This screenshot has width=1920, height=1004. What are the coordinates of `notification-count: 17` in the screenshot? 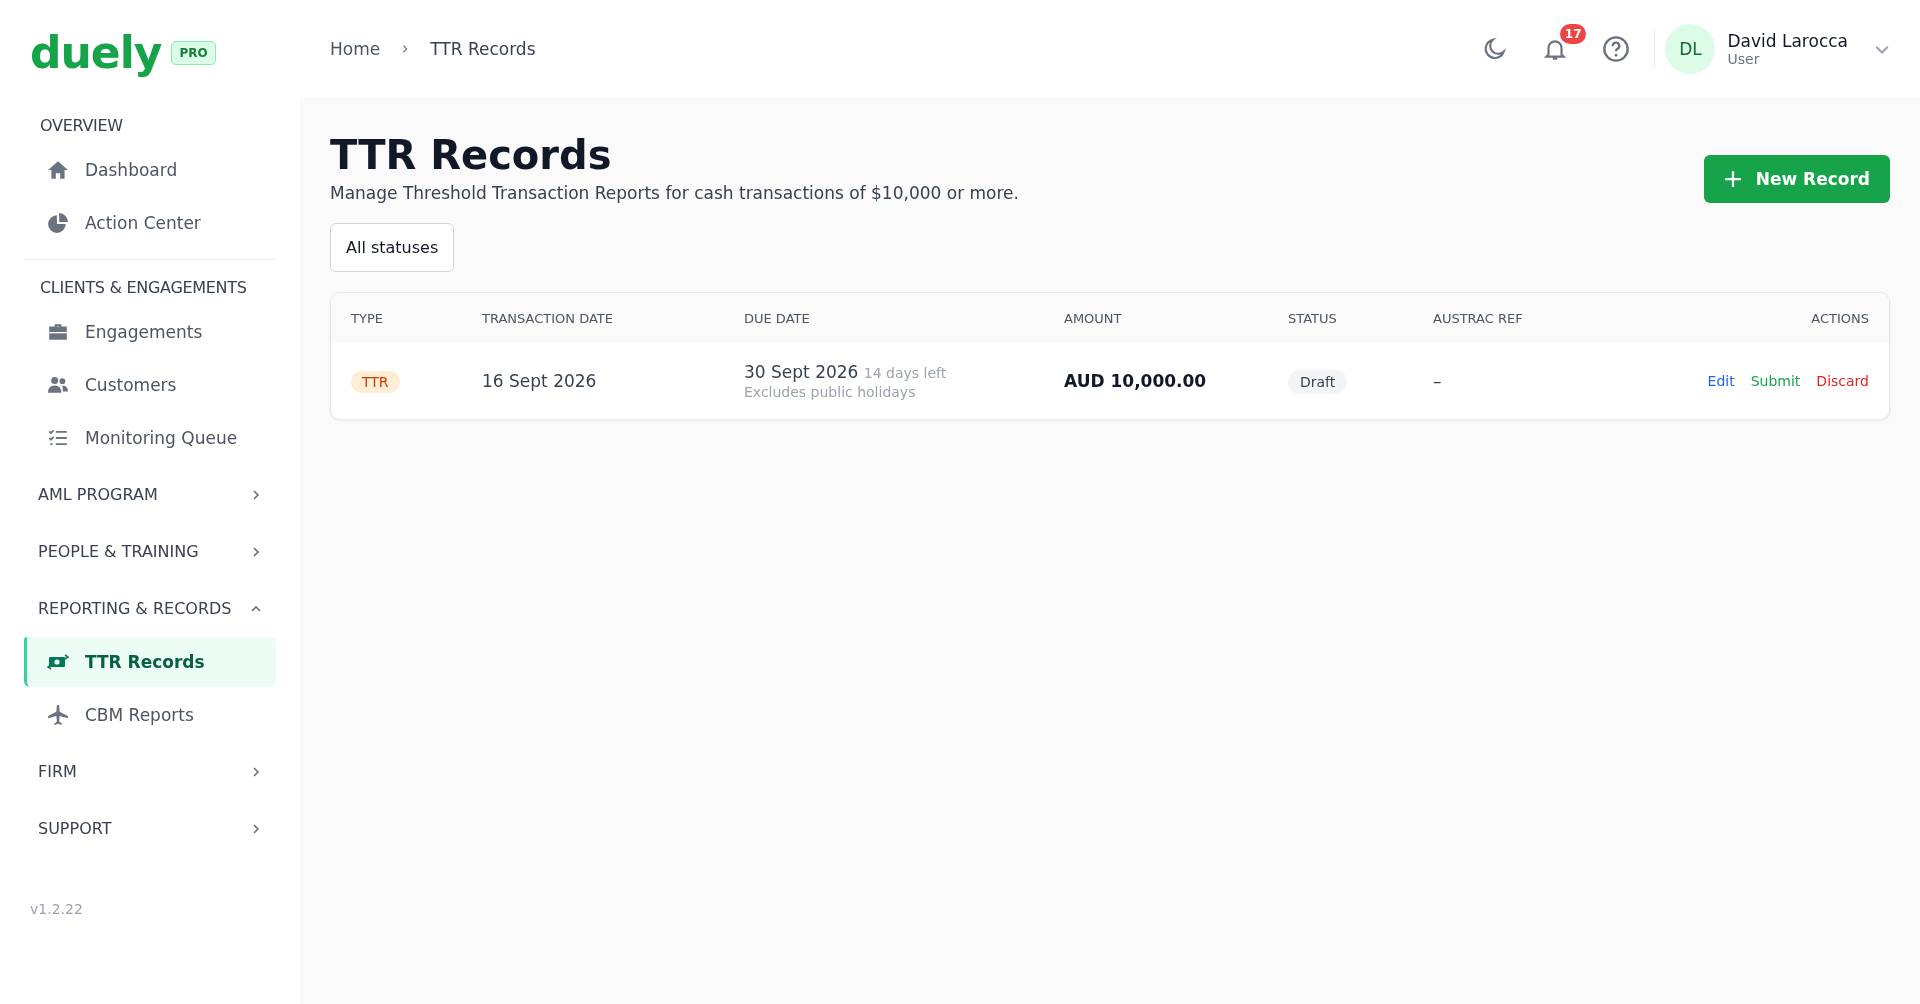 It's located at (1573, 33).